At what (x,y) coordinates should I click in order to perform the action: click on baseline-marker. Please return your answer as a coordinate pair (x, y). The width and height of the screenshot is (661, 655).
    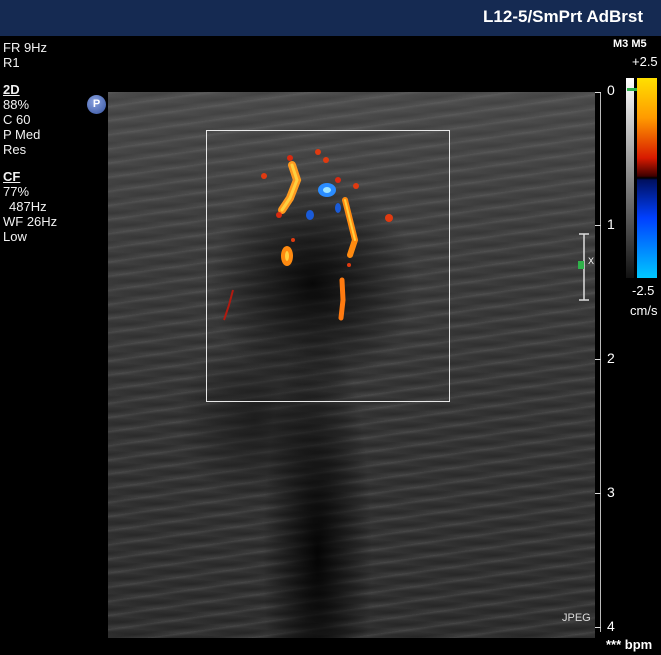
    Looking at the image, I should click on (632, 89).